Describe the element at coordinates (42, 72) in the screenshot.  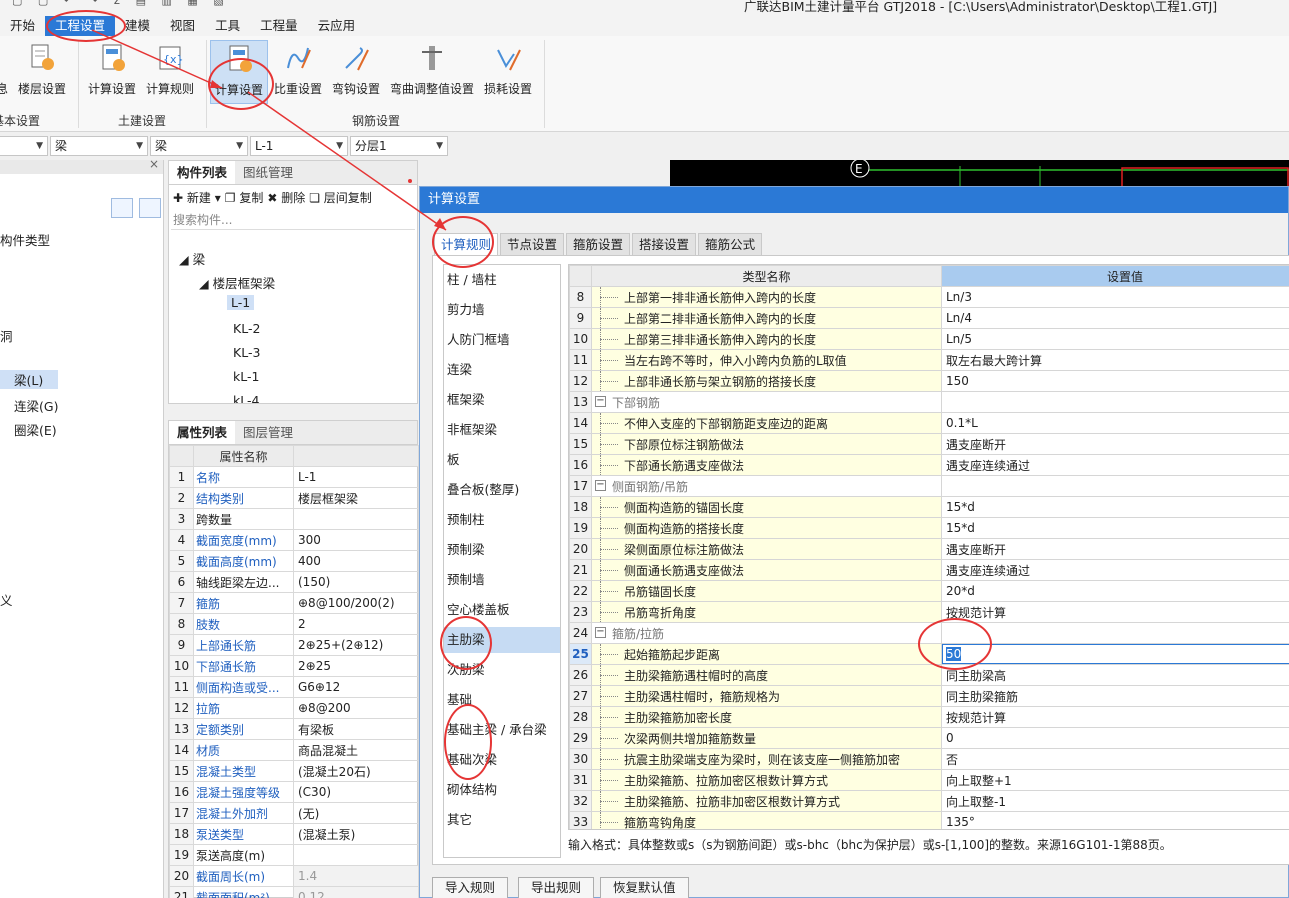
I see `floor-settings-button: 楼层设置` at that location.